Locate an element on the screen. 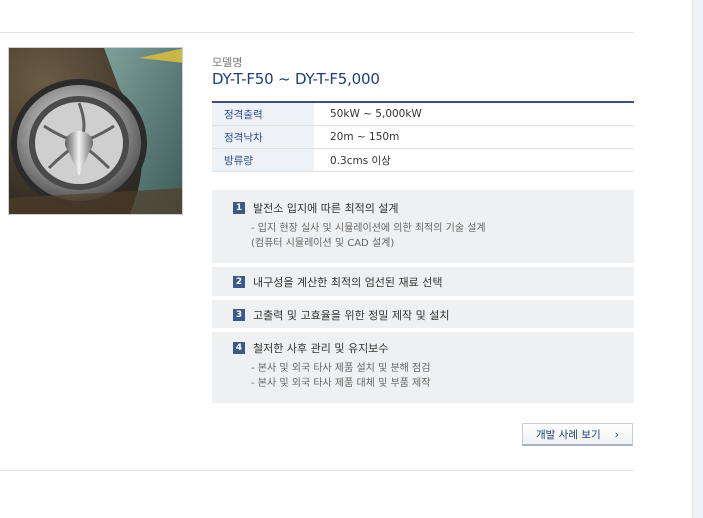 The width and height of the screenshot is (703, 518). turbine-photo is located at coordinates (95, 131).